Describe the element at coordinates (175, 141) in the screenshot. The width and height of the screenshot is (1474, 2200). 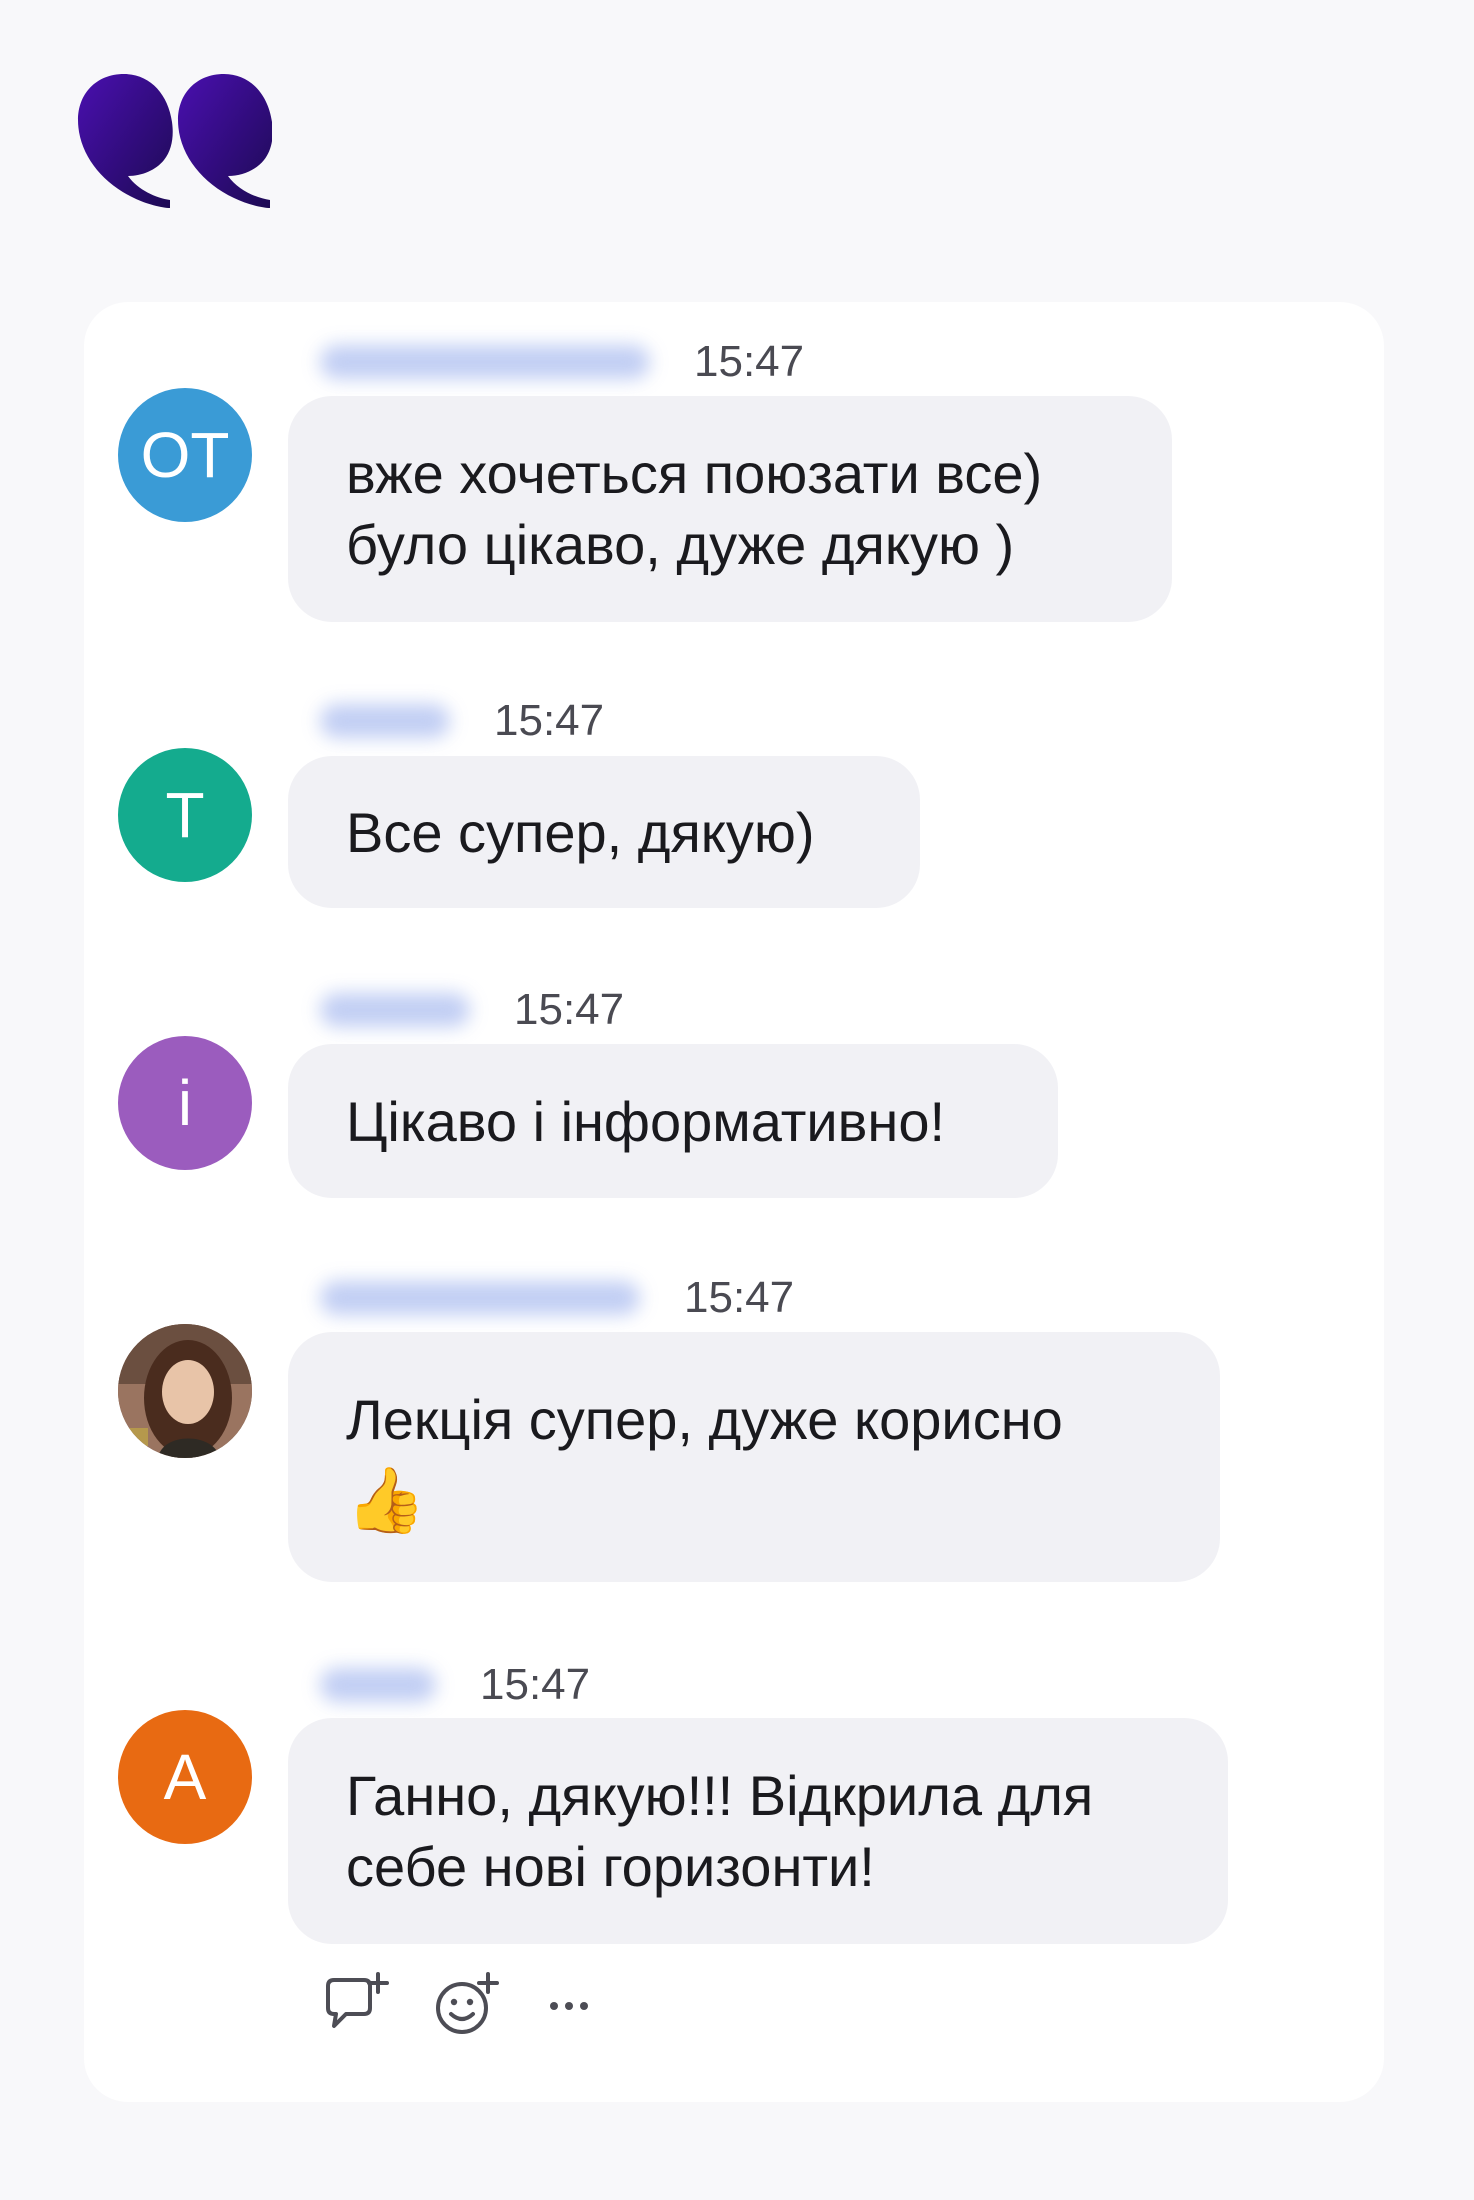
I see `quote-logo` at that location.